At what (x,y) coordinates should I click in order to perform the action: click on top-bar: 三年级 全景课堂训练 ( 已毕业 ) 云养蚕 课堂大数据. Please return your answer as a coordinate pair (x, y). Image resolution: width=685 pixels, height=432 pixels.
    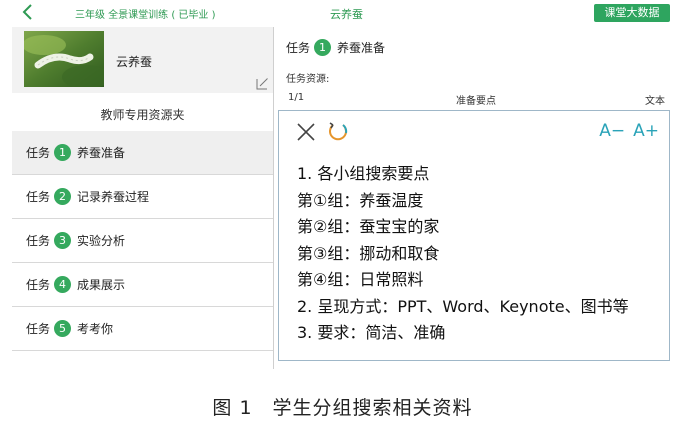
    Looking at the image, I should click on (342, 13).